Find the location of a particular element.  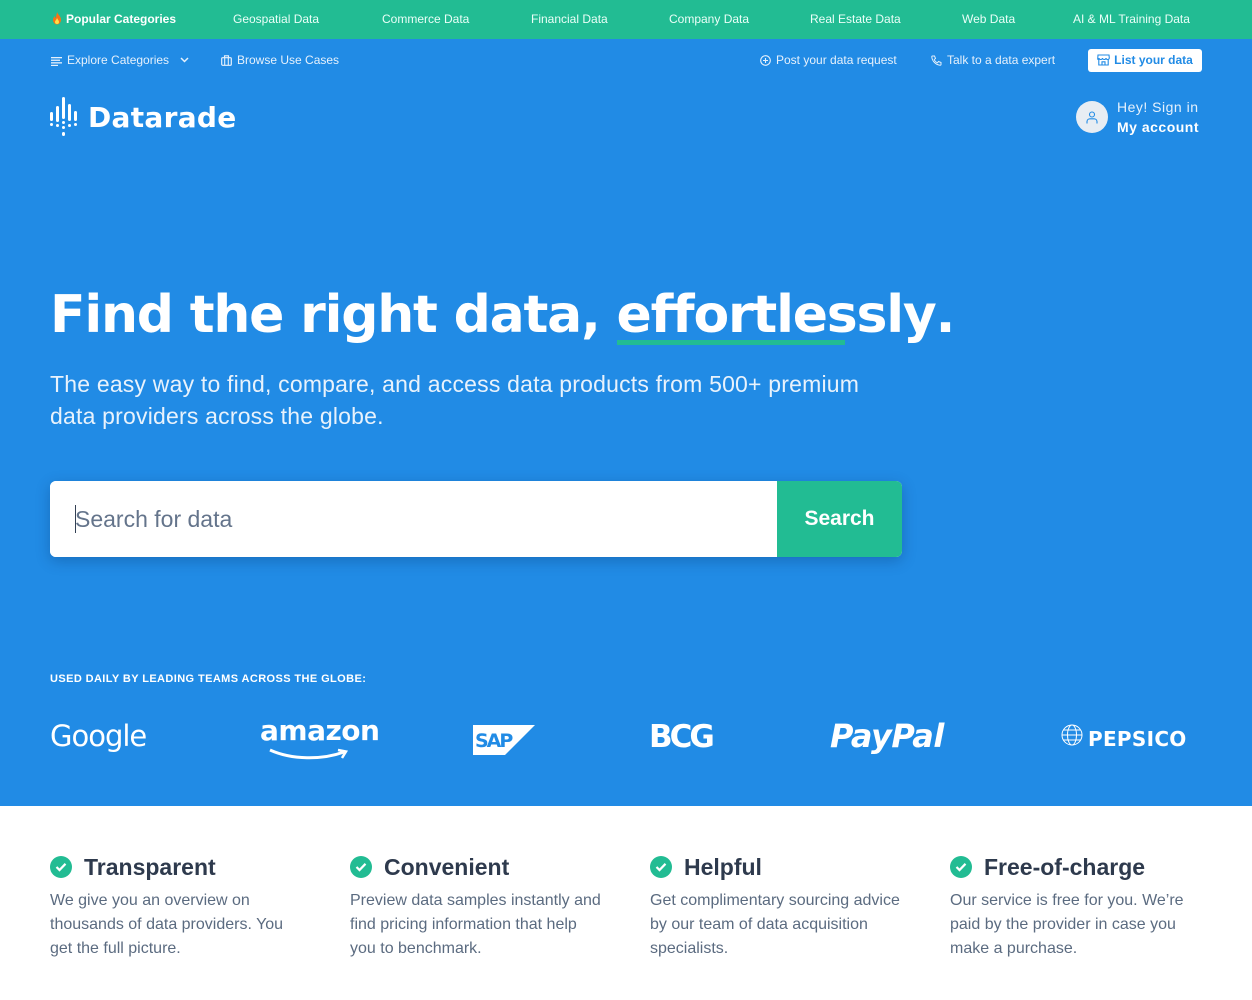

text-caret is located at coordinates (75, 519).